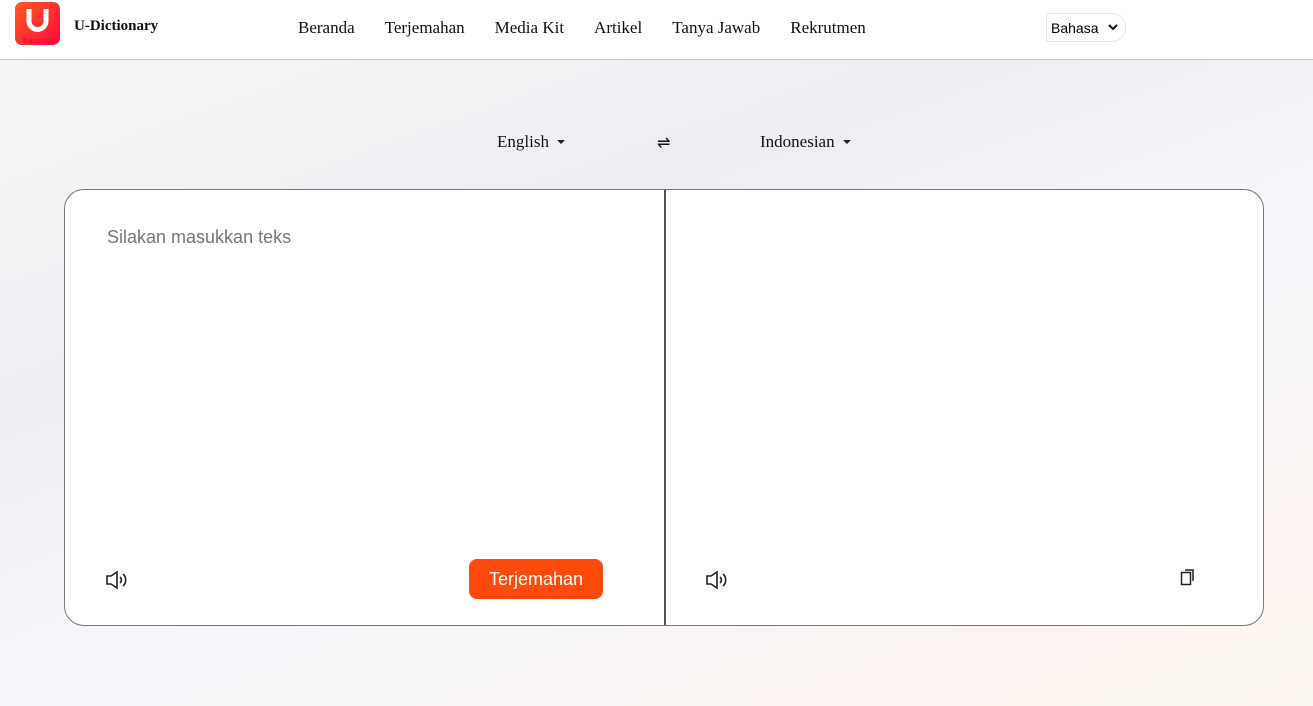  What do you see at coordinates (199, 237) in the screenshot?
I see `source-text-input: Silakan masukkan teks` at bounding box center [199, 237].